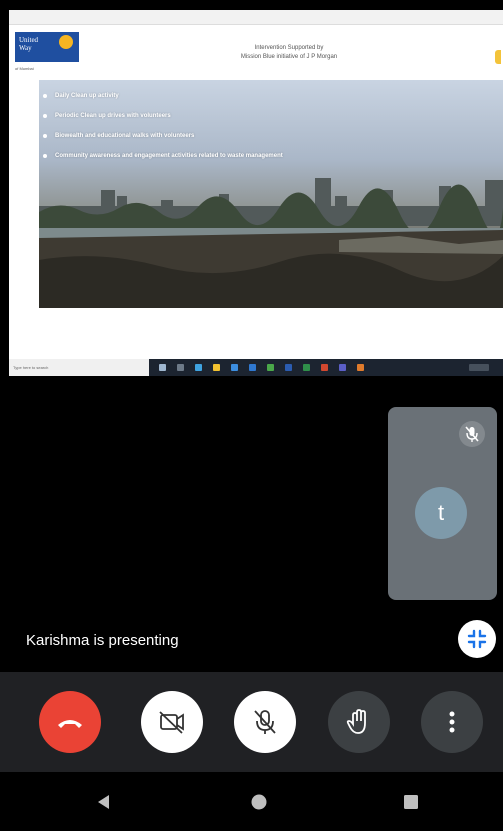  Describe the element at coordinates (256, 17) in the screenshot. I see `document-title-bar` at that location.